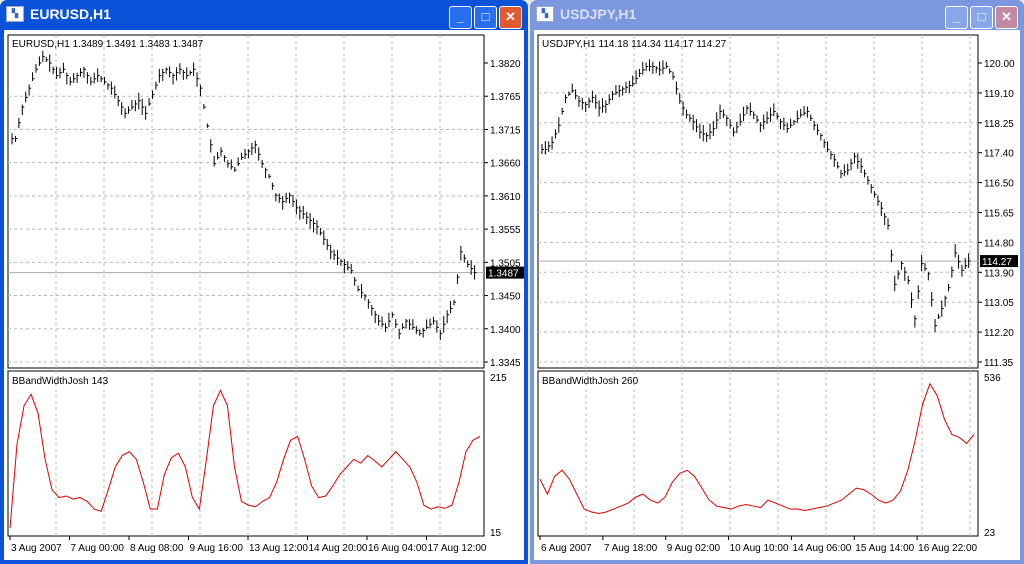  I want to click on window-title: ▚ USDJPY,H1, so click(586, 14).